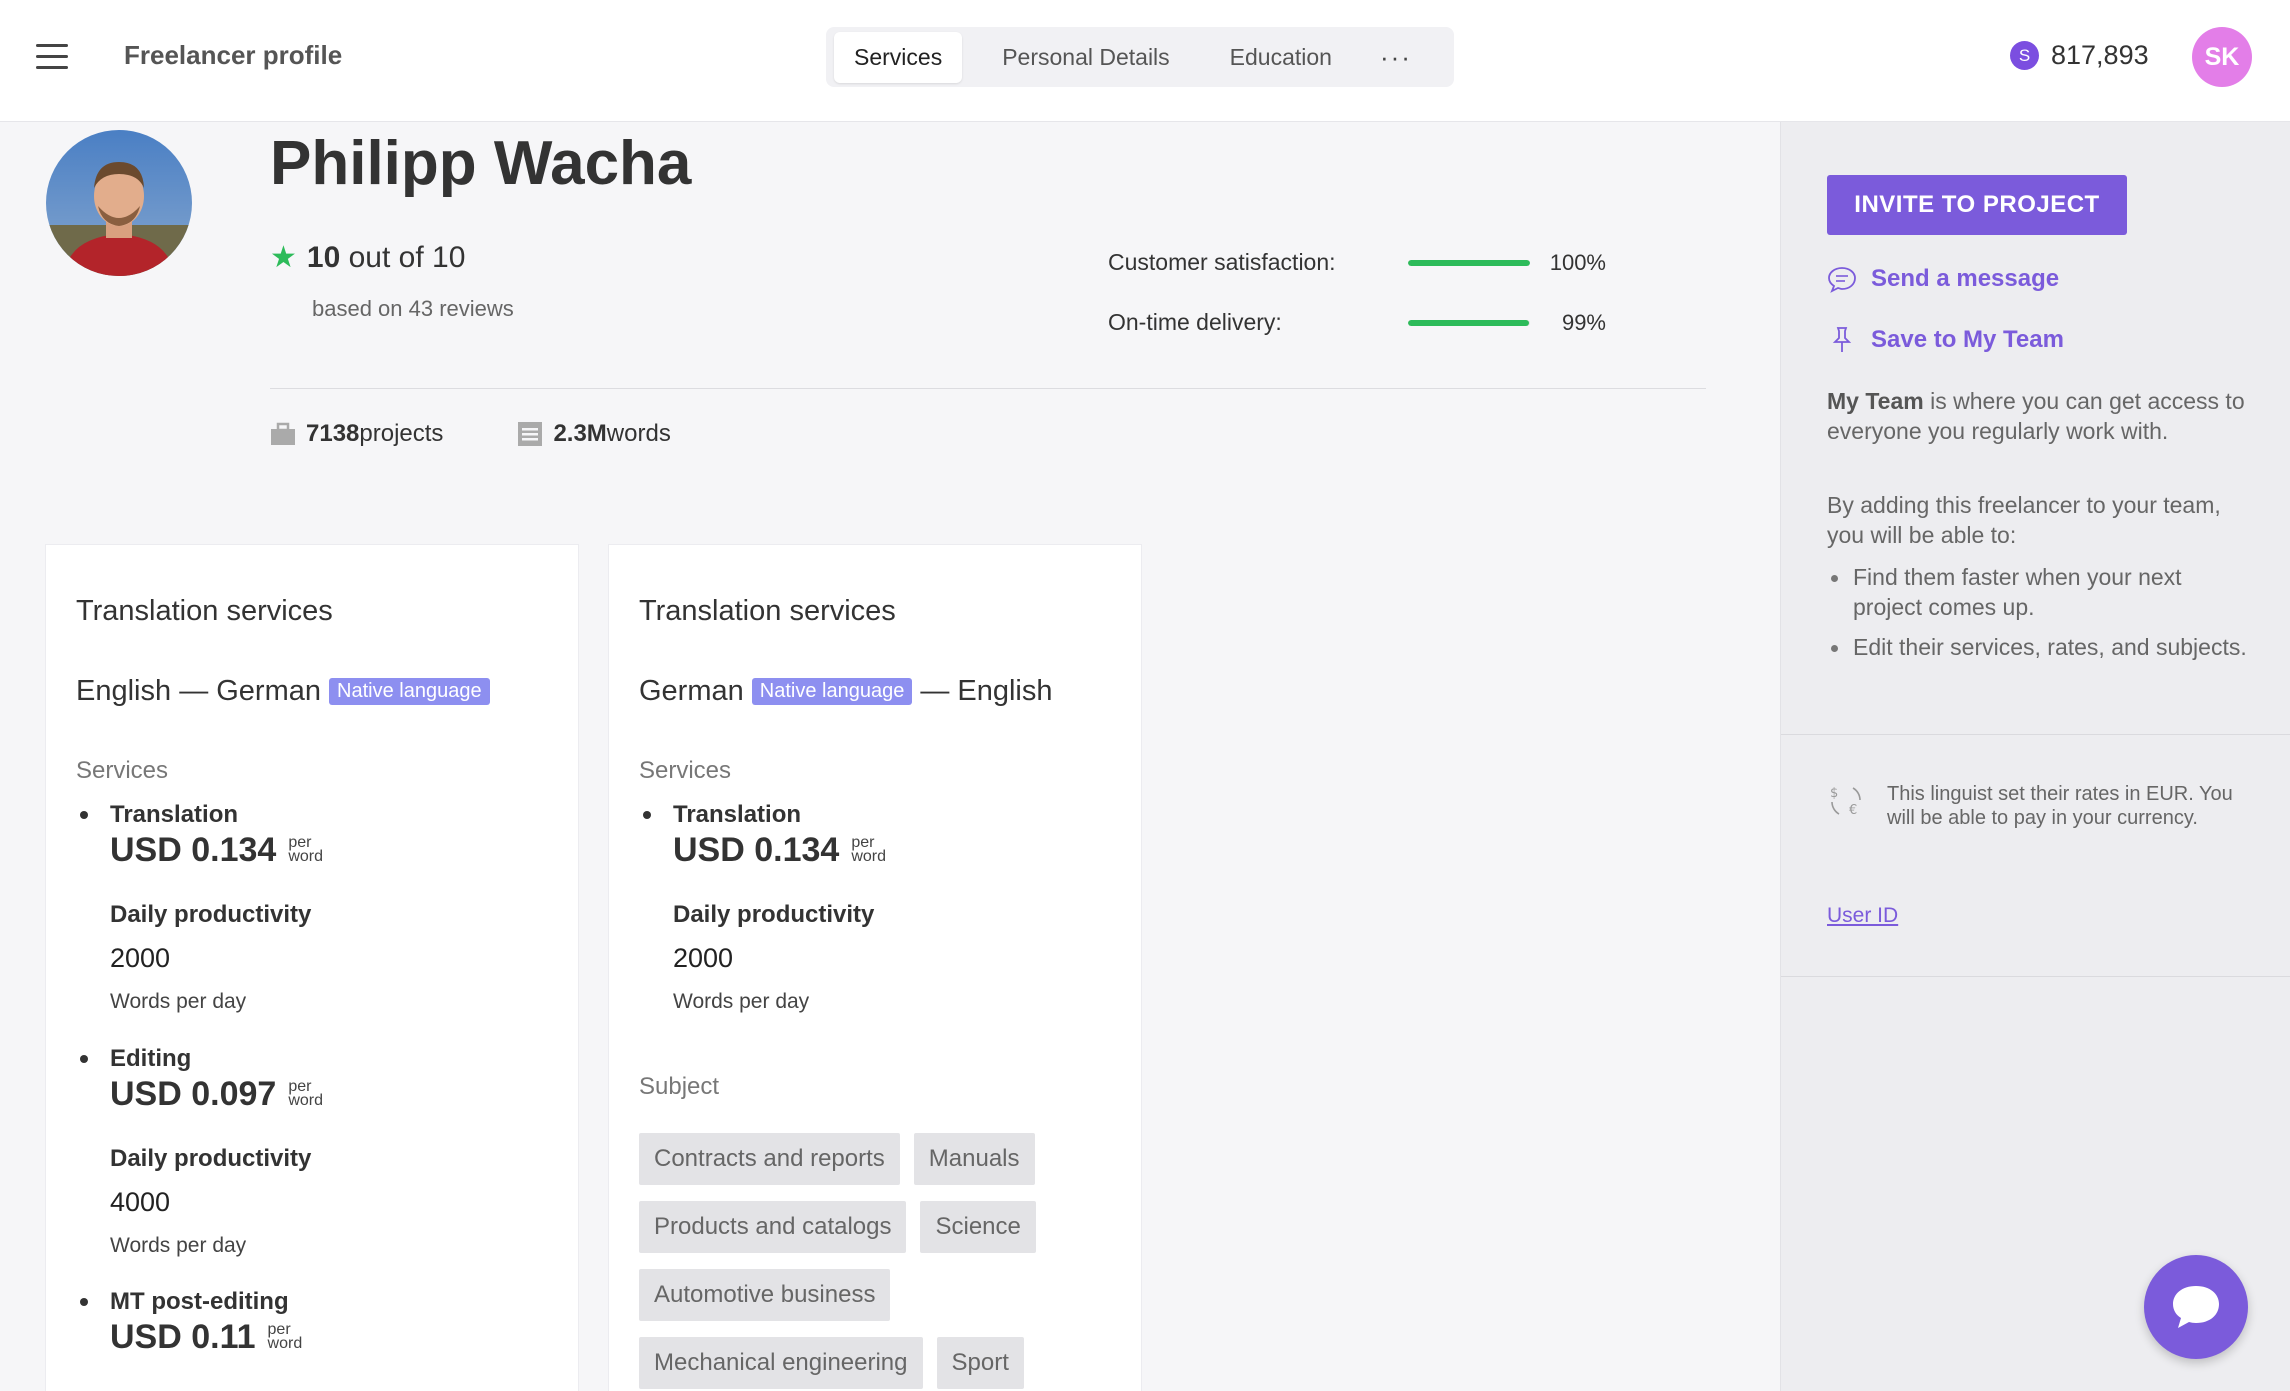  Describe the element at coordinates (1965, 278) in the screenshot. I see `send-message-label: Send a message` at that location.